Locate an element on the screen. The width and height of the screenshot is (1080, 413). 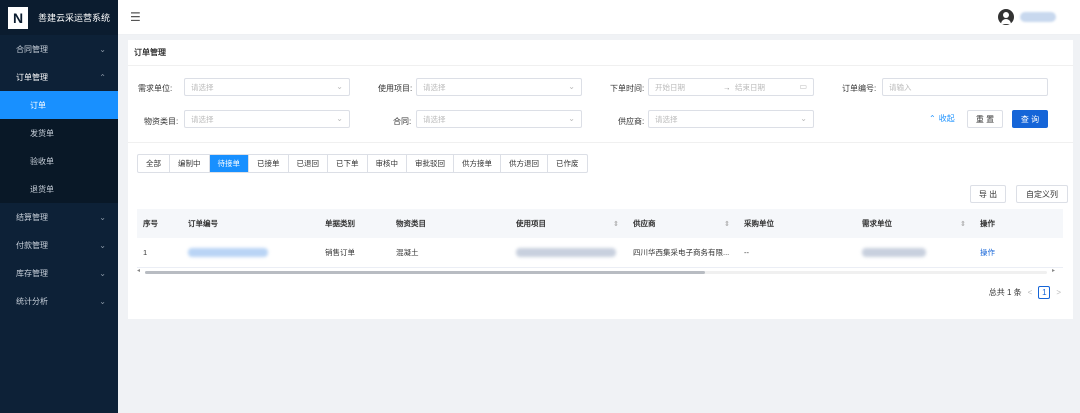
order-time-label: 下单时间: is located at coordinates (627, 88).